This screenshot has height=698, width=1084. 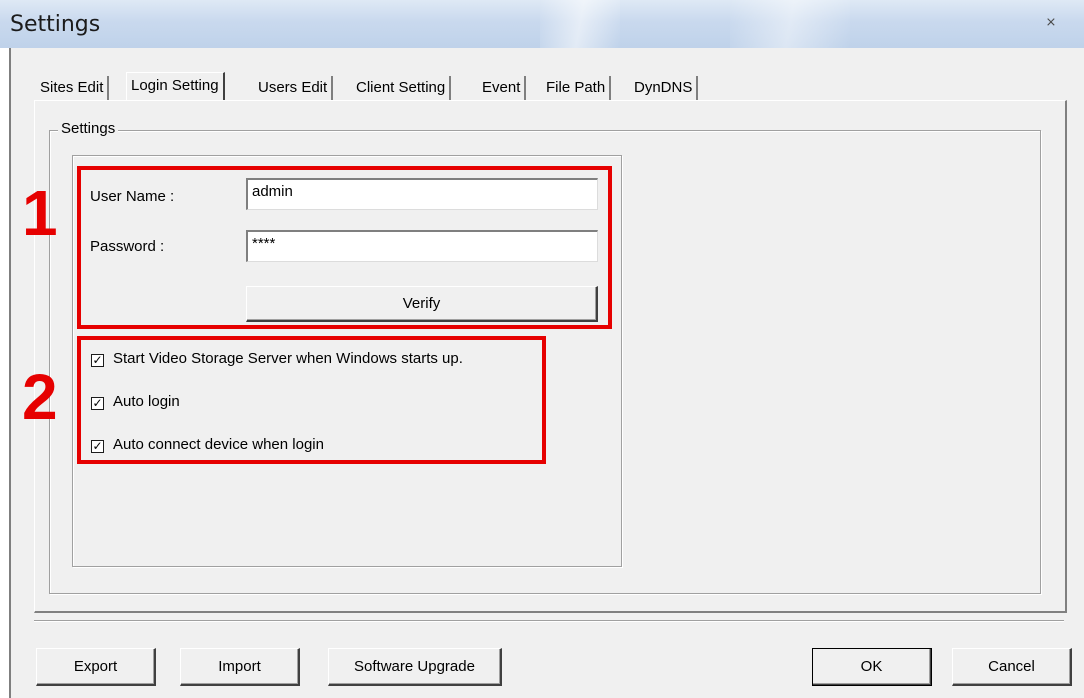 I want to click on cancel-button: Cancel, so click(x=1012, y=667).